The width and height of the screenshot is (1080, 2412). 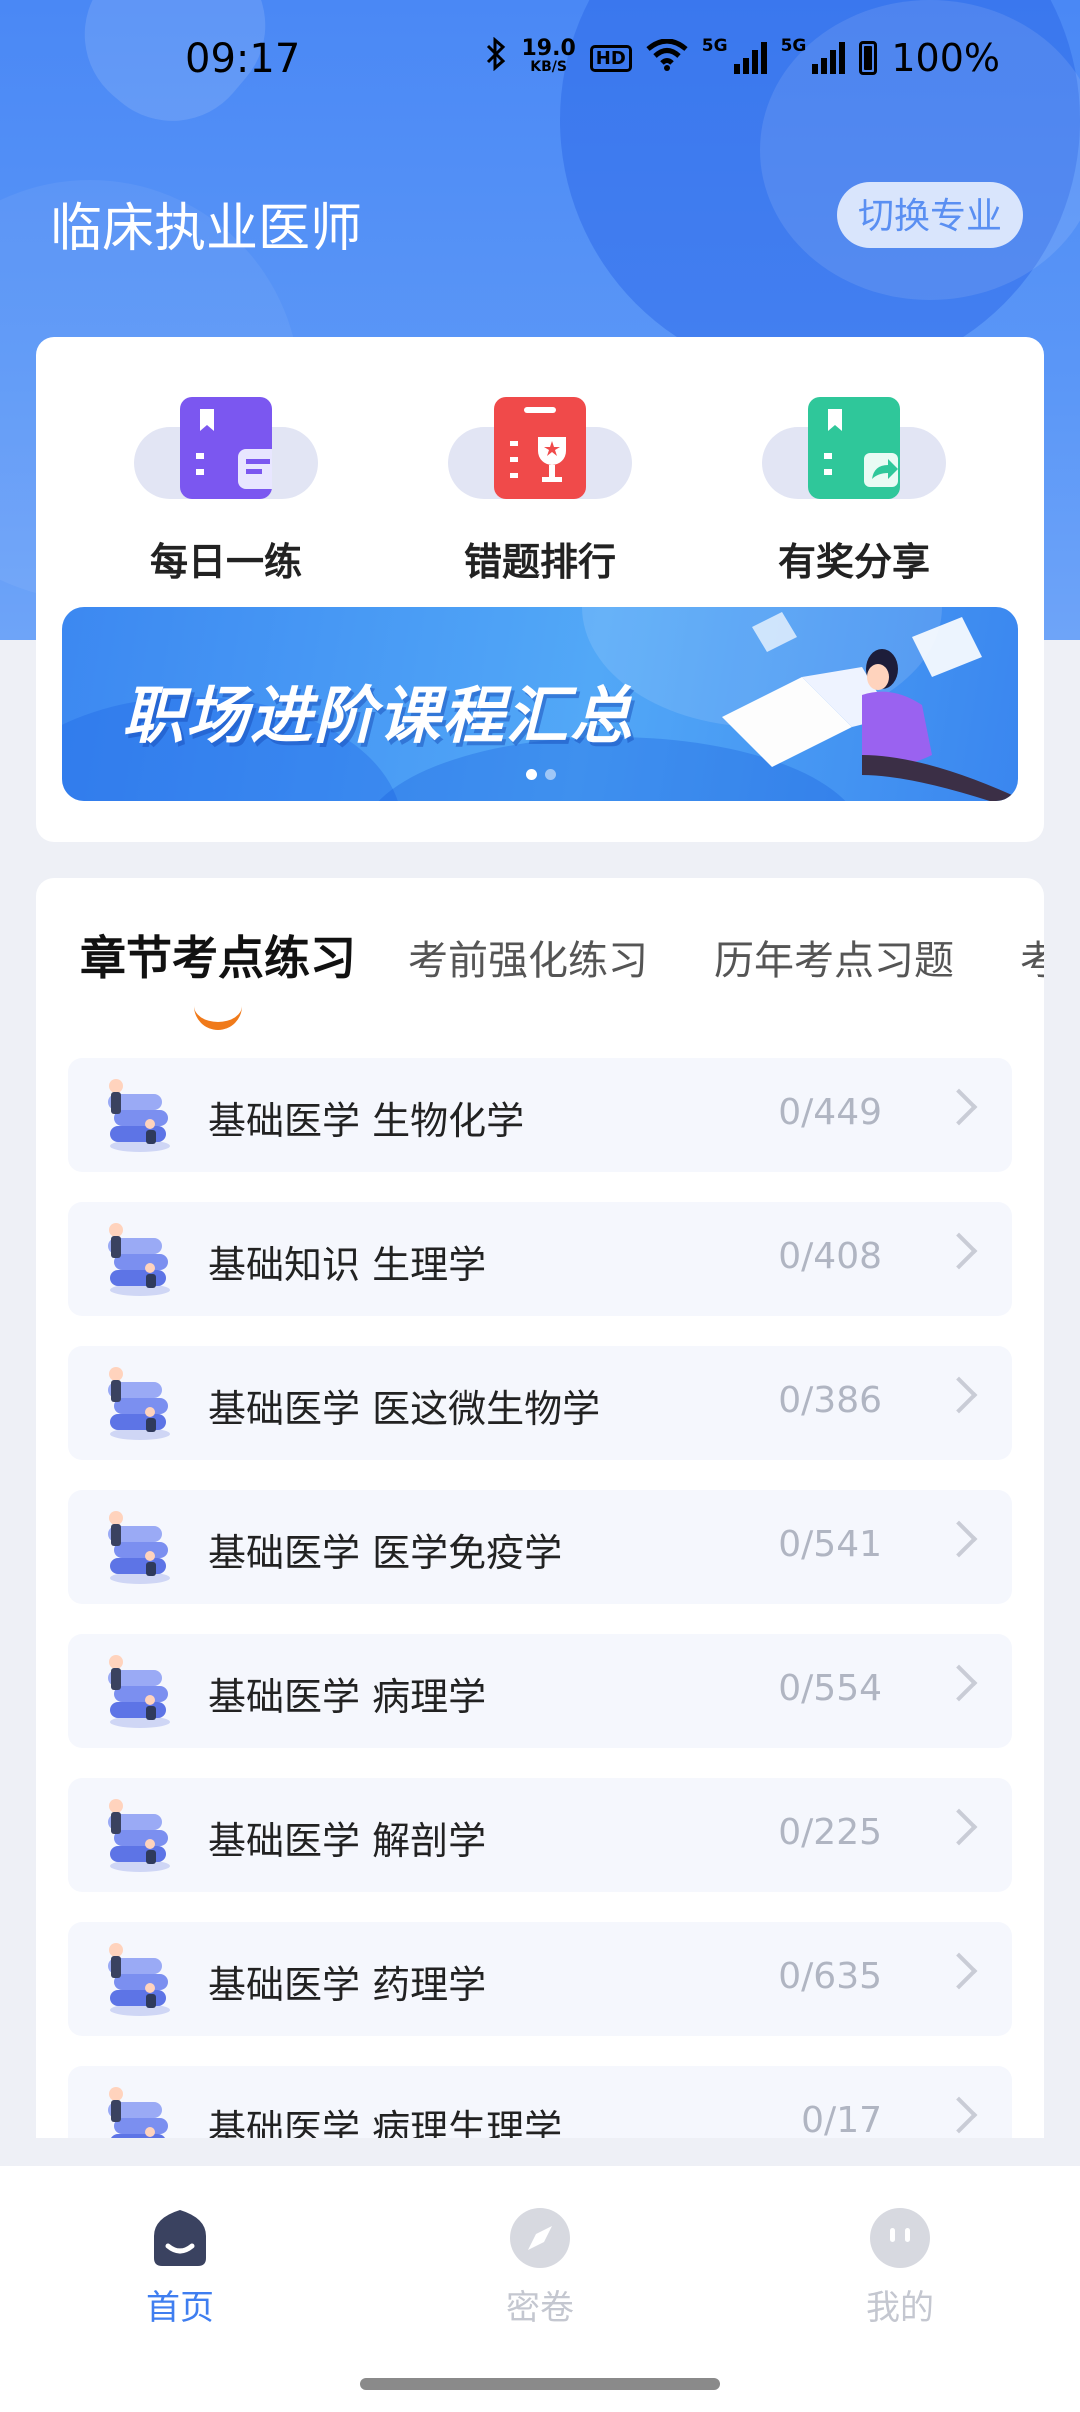 I want to click on banner-text: 职场进阶课程汇总, so click(x=378, y=715).